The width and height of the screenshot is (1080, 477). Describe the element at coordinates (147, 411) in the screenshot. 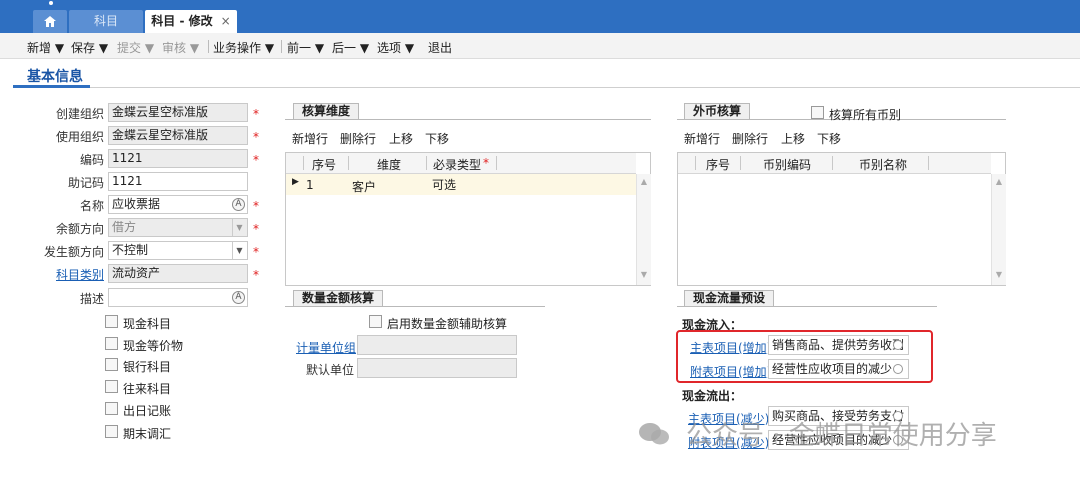

I see `option-checkbox-label: 出日记账` at that location.